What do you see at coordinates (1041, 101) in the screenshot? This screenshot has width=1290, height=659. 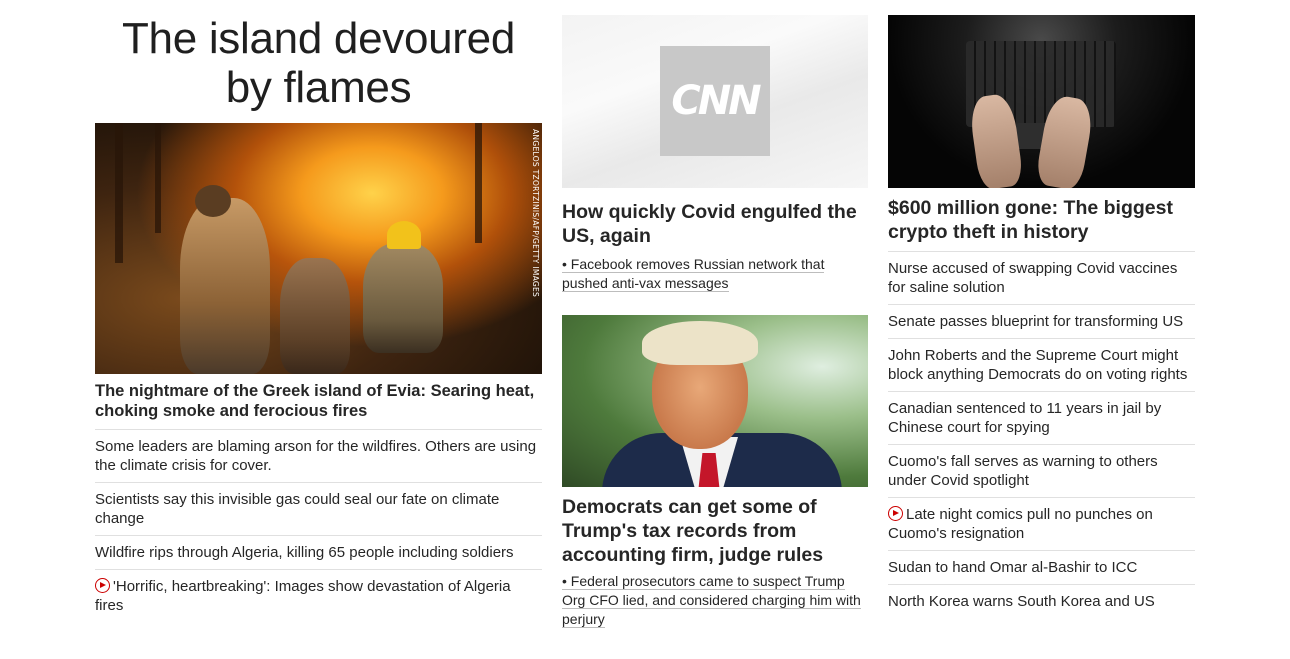 I see `story-image-laptop` at bounding box center [1041, 101].